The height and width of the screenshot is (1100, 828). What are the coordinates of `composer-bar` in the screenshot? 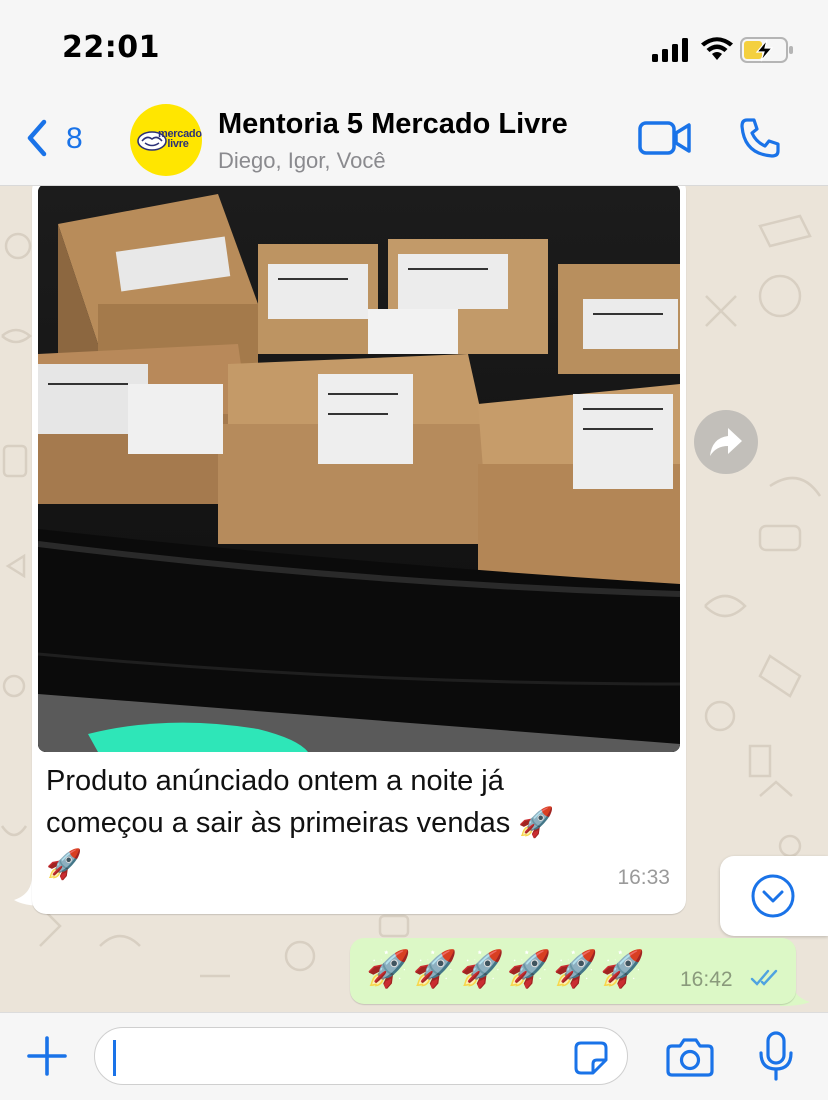 It's located at (414, 1056).